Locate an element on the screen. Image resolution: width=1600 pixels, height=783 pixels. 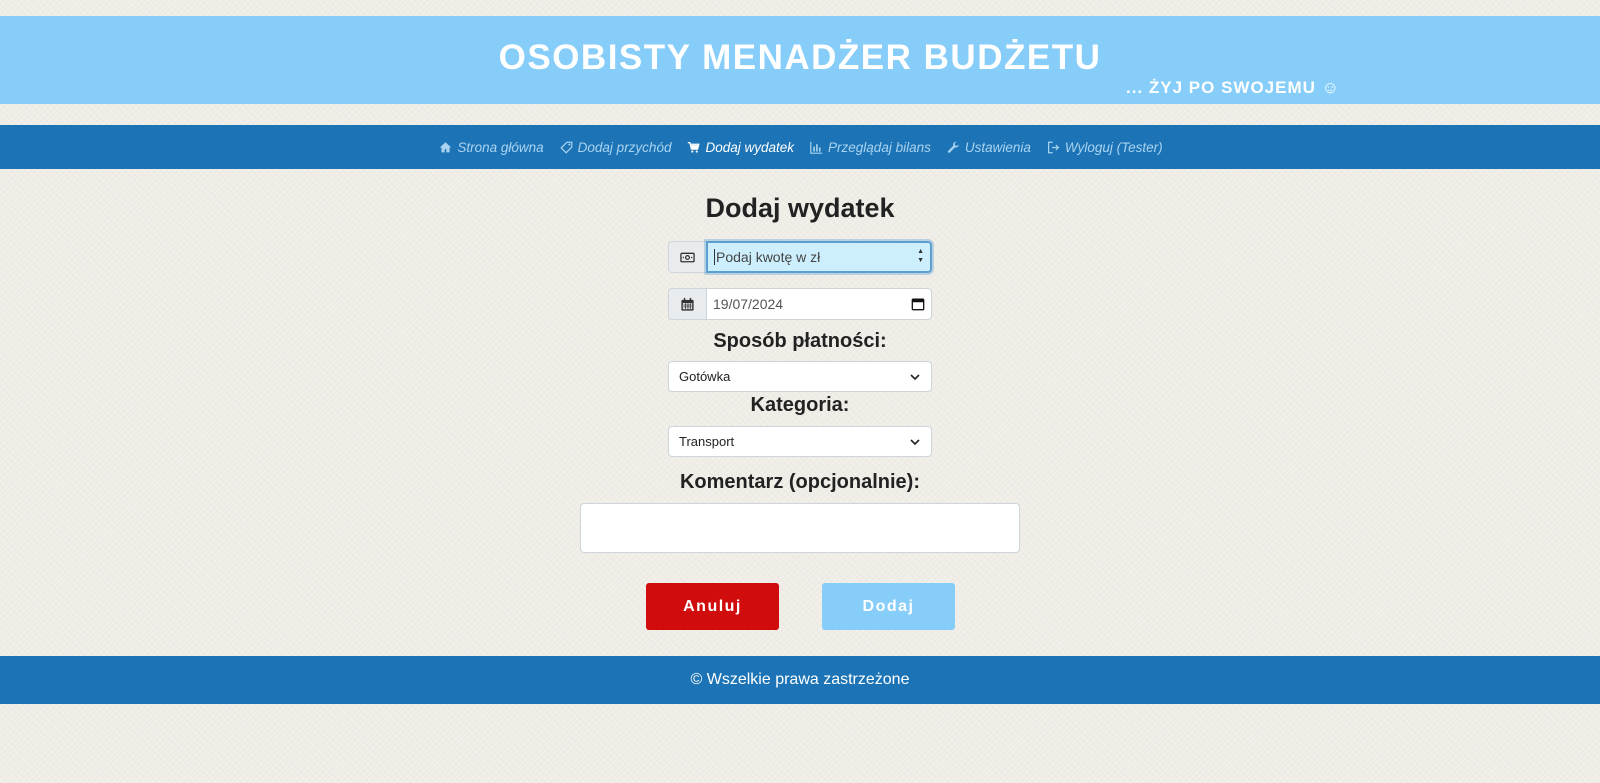
form-title: Dodaj wydatek is located at coordinates (800, 208).